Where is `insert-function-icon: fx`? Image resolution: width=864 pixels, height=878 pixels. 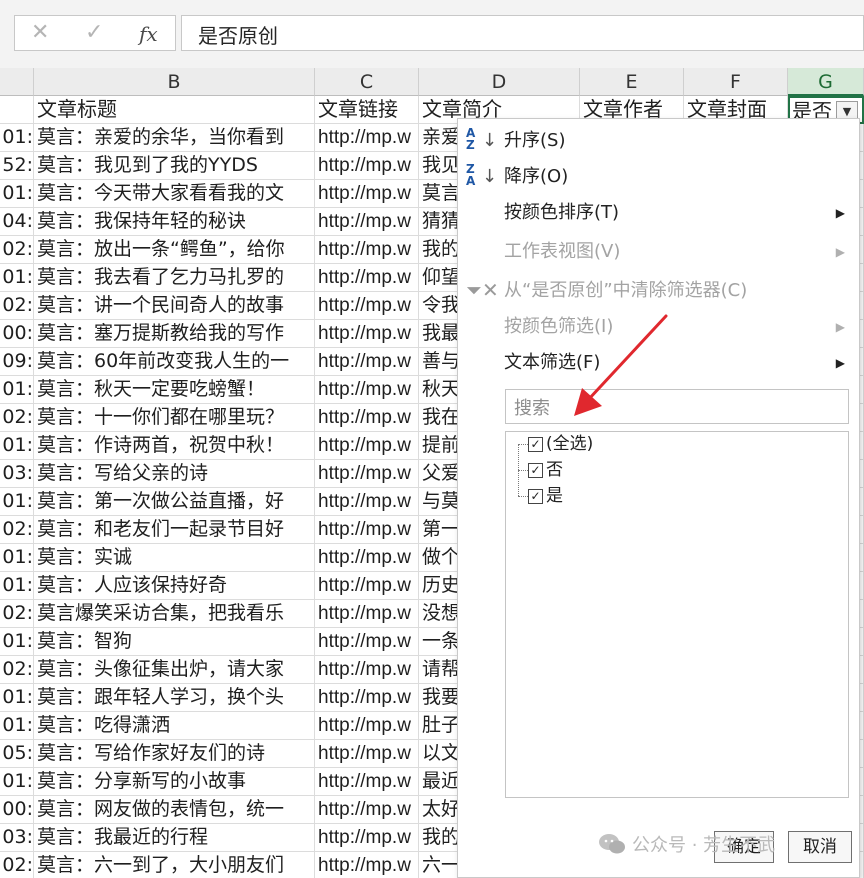
insert-function-icon: fx is located at coordinates (148, 34).